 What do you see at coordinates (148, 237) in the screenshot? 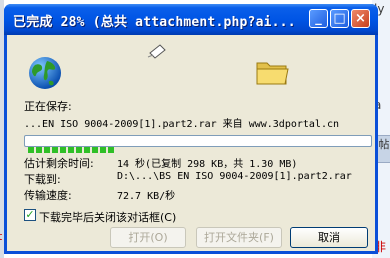
I see `open-button: 打开(O)` at bounding box center [148, 237].